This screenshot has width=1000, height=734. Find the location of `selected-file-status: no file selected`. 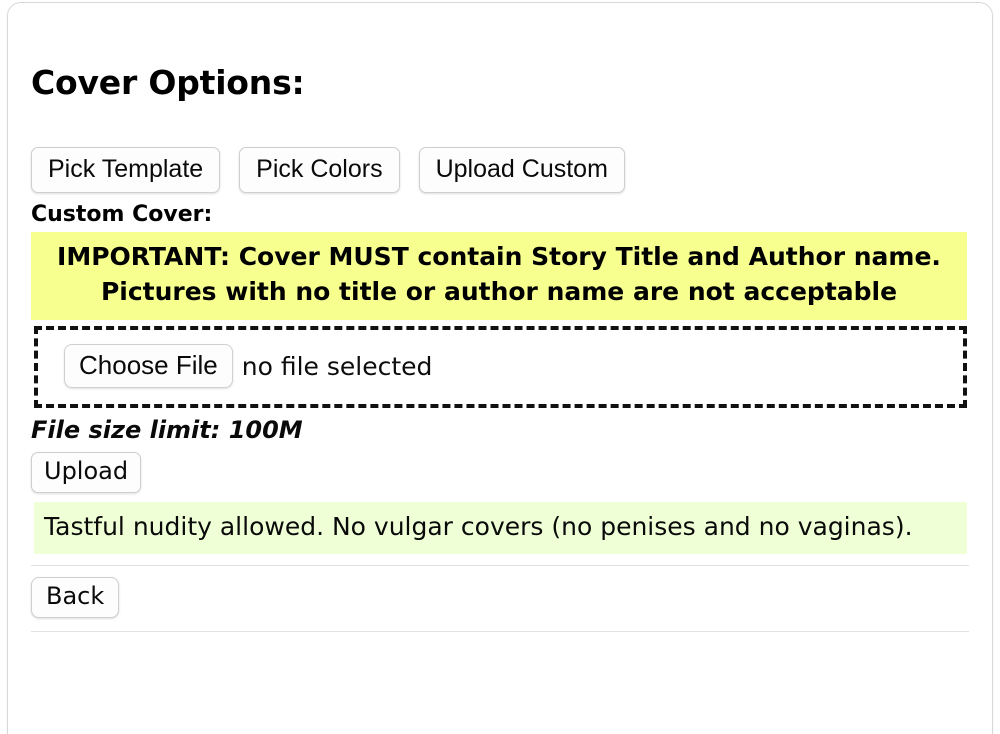

selected-file-status: no file selected is located at coordinates (337, 366).